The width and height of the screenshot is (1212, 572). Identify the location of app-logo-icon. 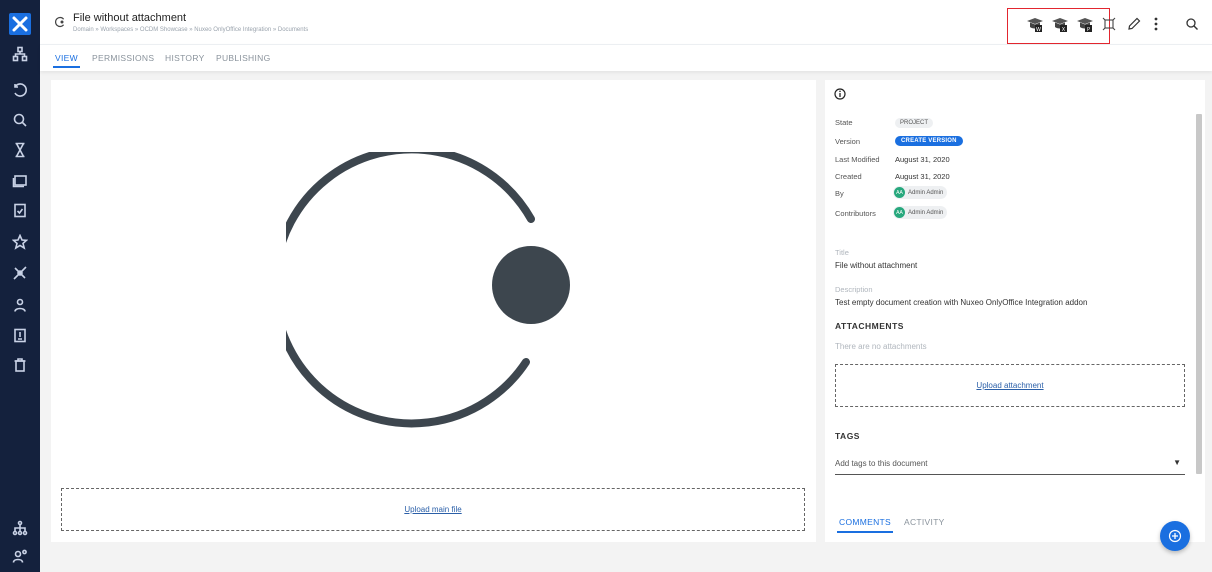
(20, 24).